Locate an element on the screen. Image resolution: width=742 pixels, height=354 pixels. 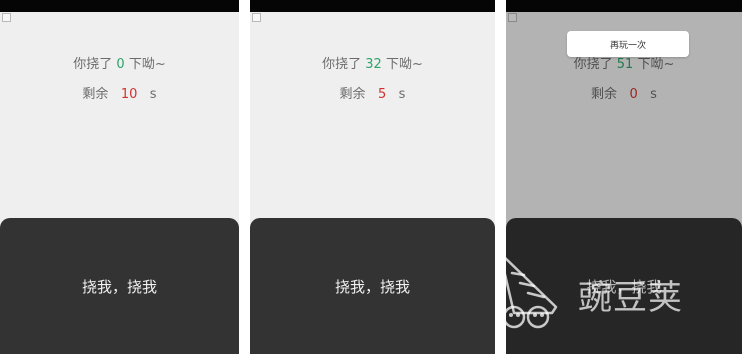
tap-counter: 你挠了 32 下呦~ is located at coordinates (372, 62).